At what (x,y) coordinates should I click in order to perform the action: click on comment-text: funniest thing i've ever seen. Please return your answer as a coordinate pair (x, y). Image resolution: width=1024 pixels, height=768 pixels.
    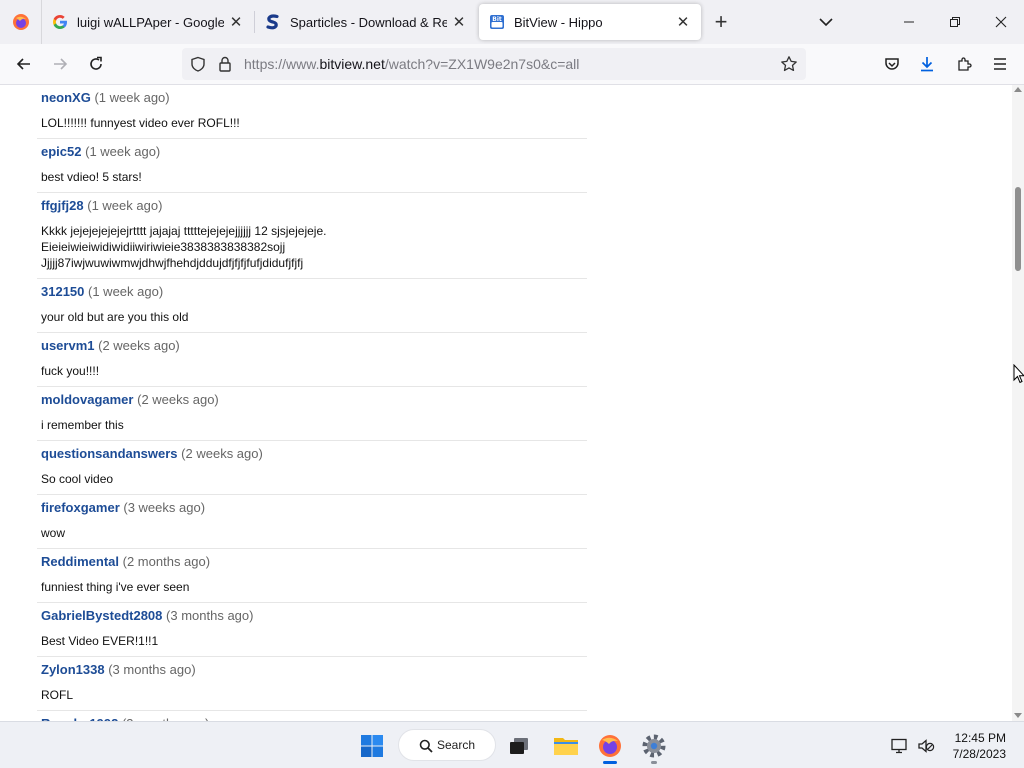
    Looking at the image, I should click on (115, 587).